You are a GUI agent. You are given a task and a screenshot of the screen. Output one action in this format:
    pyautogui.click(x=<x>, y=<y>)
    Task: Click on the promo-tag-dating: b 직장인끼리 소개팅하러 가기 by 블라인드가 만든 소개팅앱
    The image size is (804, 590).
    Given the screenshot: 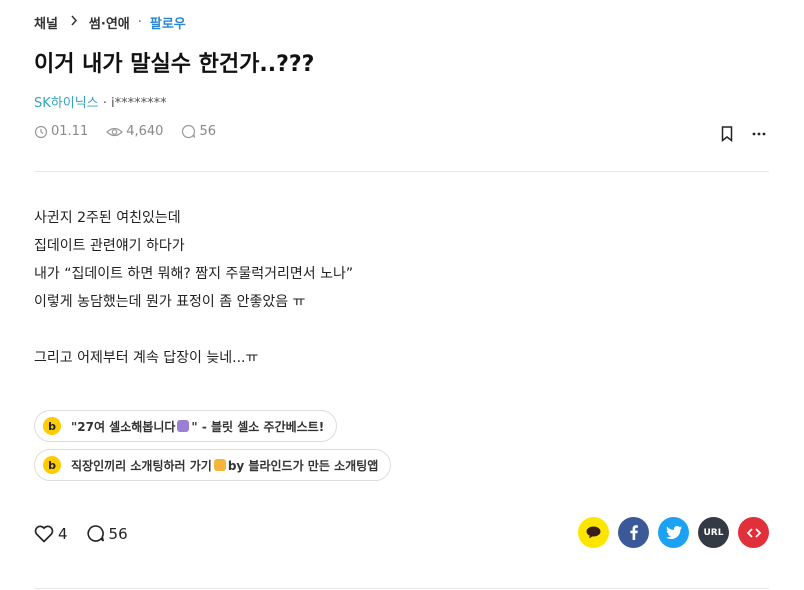 What is the action you would take?
    pyautogui.click(x=213, y=465)
    